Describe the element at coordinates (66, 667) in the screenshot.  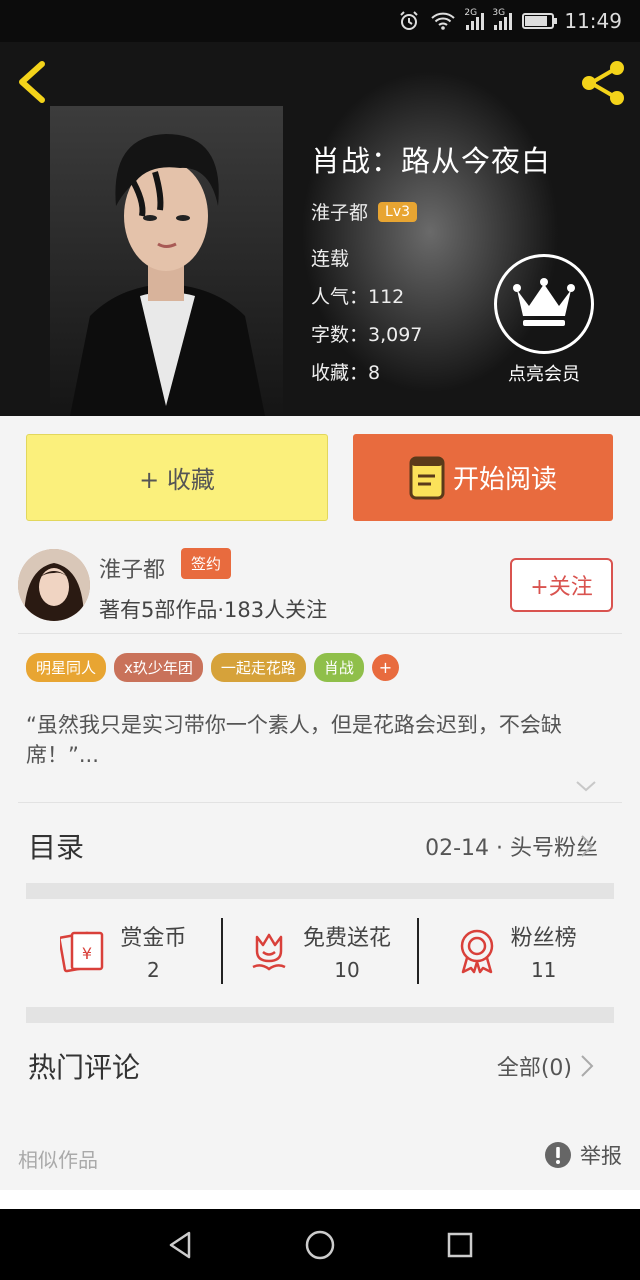
I see `tag: 明星同人` at that location.